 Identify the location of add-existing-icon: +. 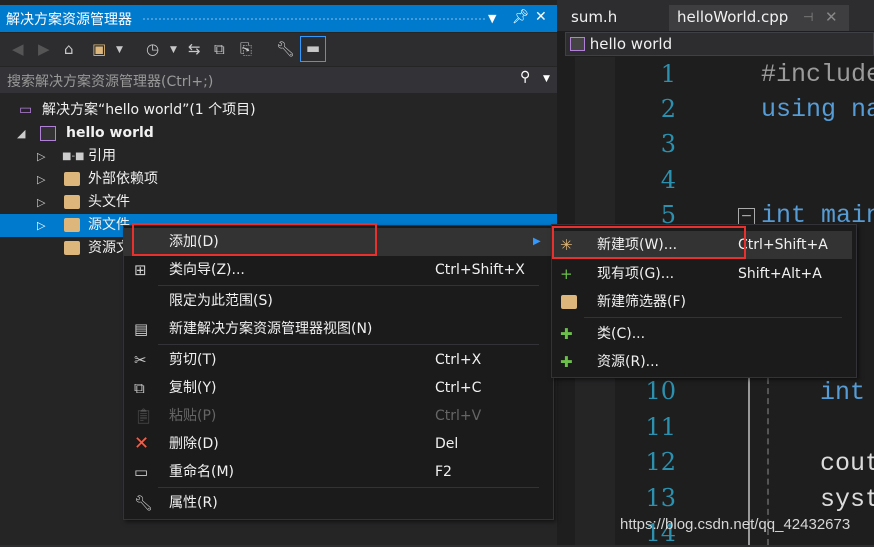
(566, 274).